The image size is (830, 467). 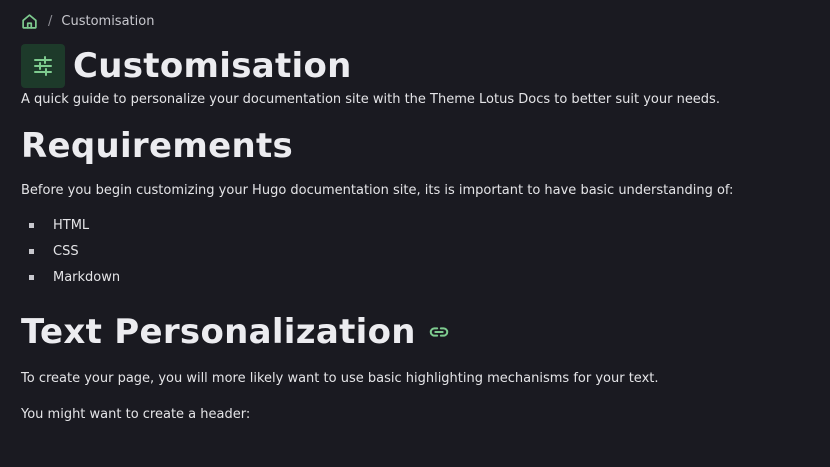 What do you see at coordinates (415, 226) in the screenshot?
I see `list-item: HTML` at bounding box center [415, 226].